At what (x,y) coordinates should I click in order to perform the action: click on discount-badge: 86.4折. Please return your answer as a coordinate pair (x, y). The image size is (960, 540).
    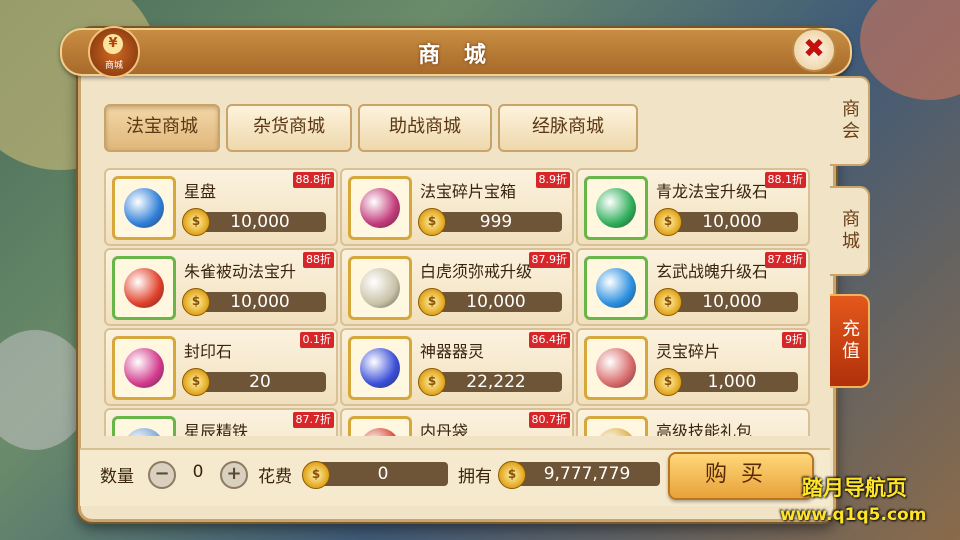
    Looking at the image, I should click on (549, 340).